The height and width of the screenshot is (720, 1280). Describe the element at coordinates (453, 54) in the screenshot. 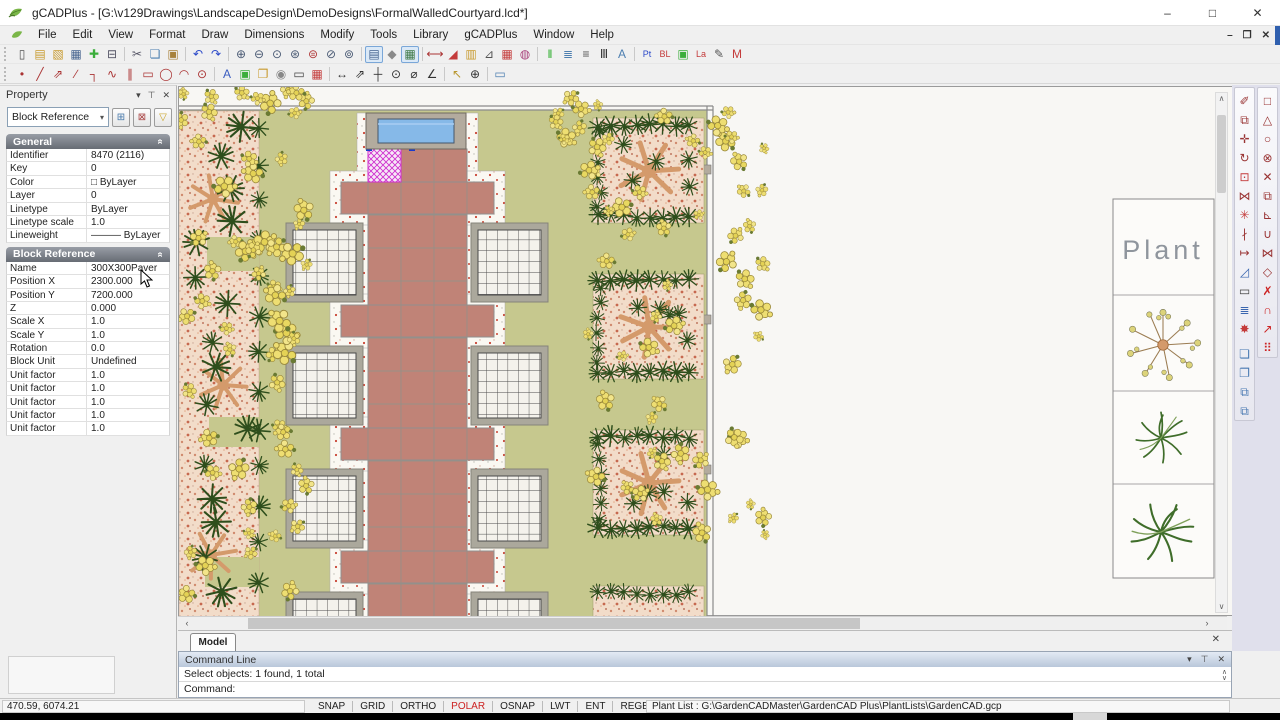

I see `measure-area-icon: ◢` at that location.